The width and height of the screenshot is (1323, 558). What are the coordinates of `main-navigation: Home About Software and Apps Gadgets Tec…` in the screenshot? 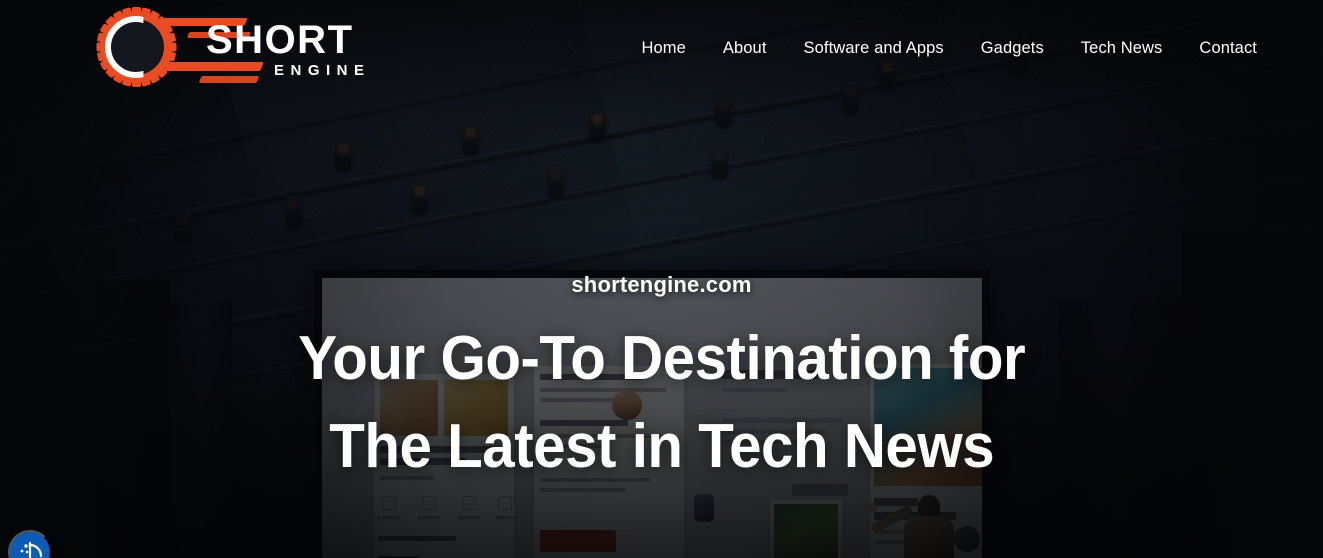 It's located at (949, 48).